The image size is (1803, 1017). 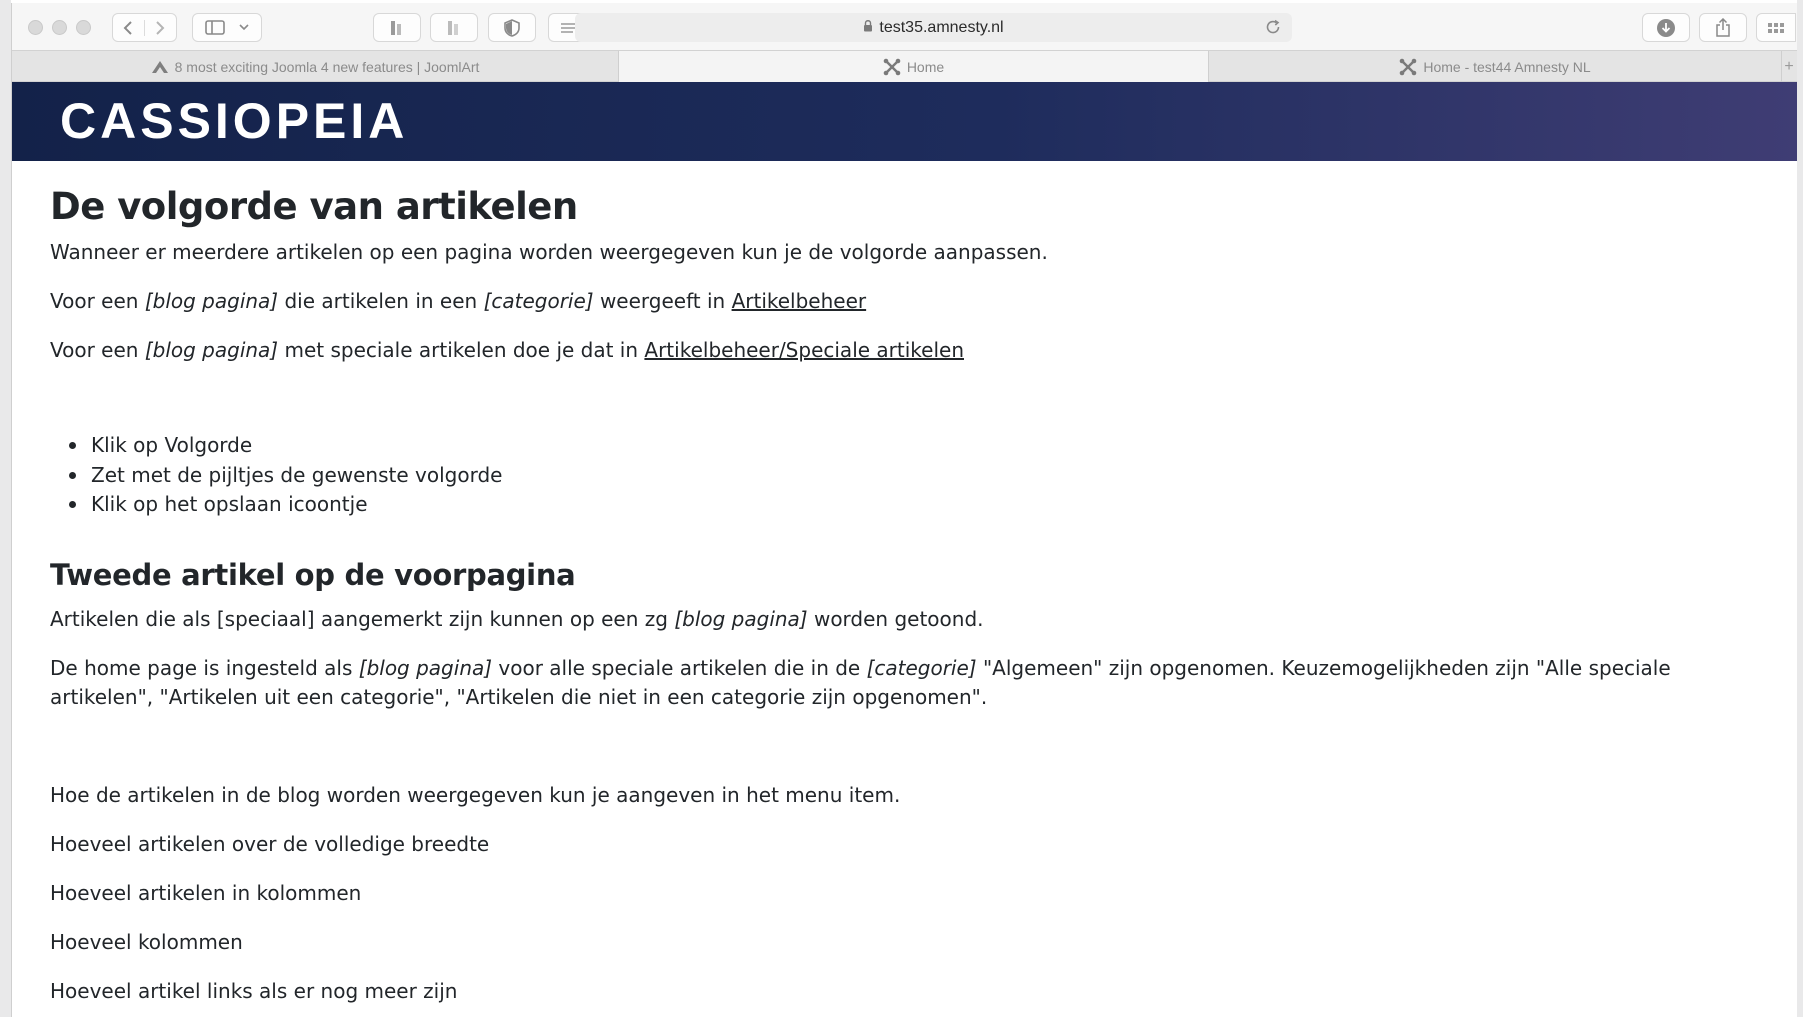 I want to click on text: met speciale artikelen doe je dat in, so click(x=461, y=350).